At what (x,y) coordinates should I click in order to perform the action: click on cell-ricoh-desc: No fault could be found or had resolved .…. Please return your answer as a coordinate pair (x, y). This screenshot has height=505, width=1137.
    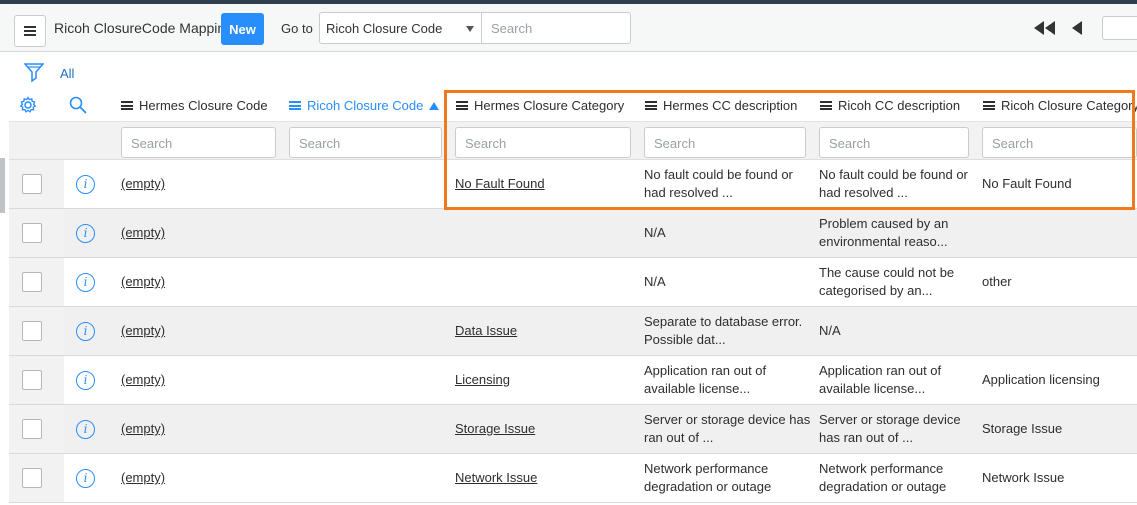
    Looking at the image, I should click on (893, 184).